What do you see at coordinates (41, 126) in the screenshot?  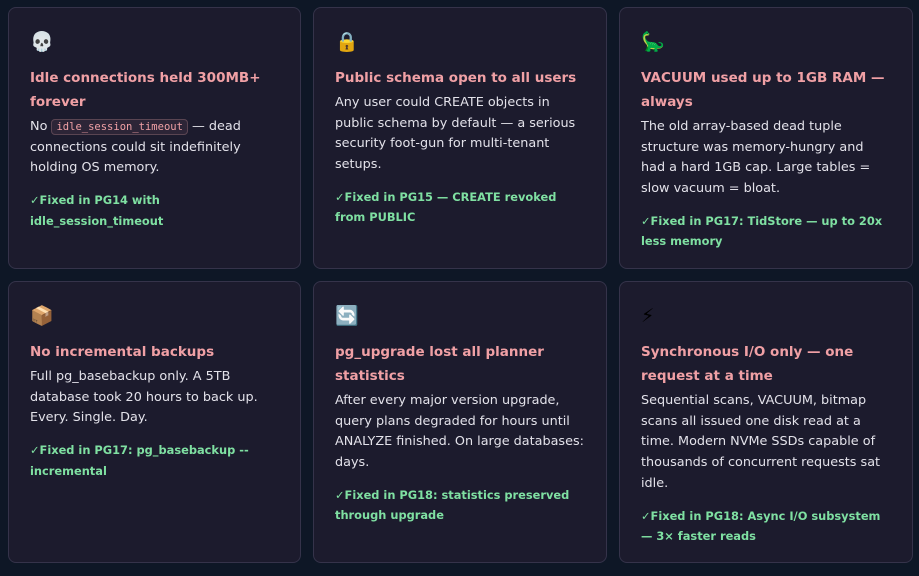 I see `card-description-text: No` at bounding box center [41, 126].